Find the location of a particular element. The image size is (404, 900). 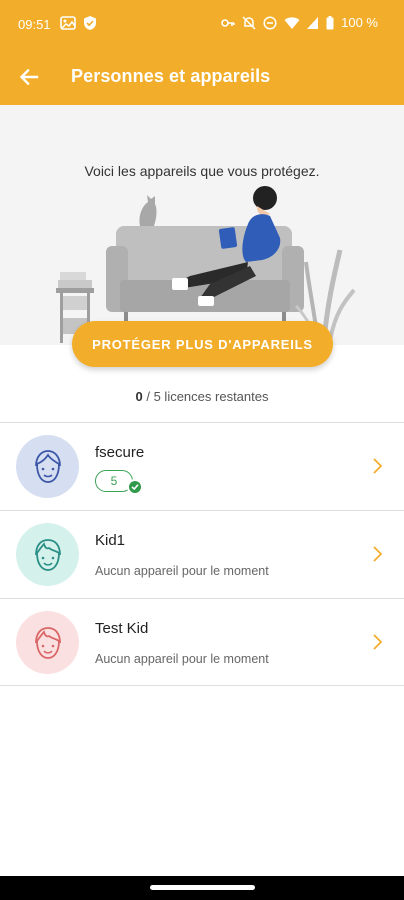

home-gesture-handle is located at coordinates (202, 887).